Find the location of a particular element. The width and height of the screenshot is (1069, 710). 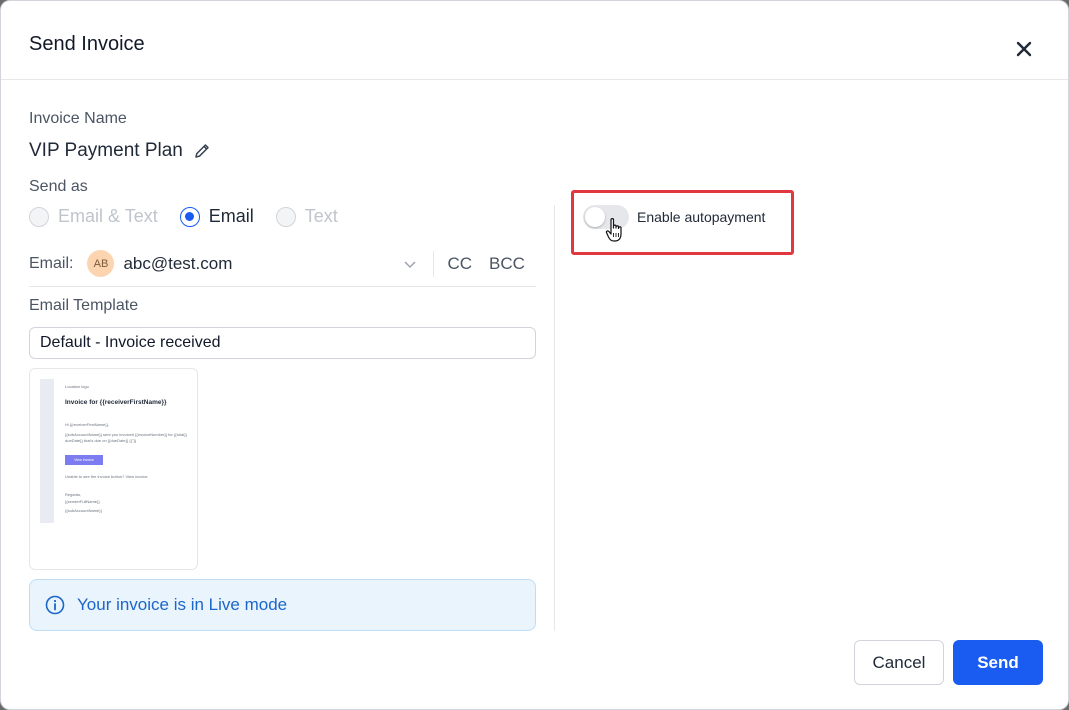

radio-email-and-text: Email & Text is located at coordinates (93, 216).